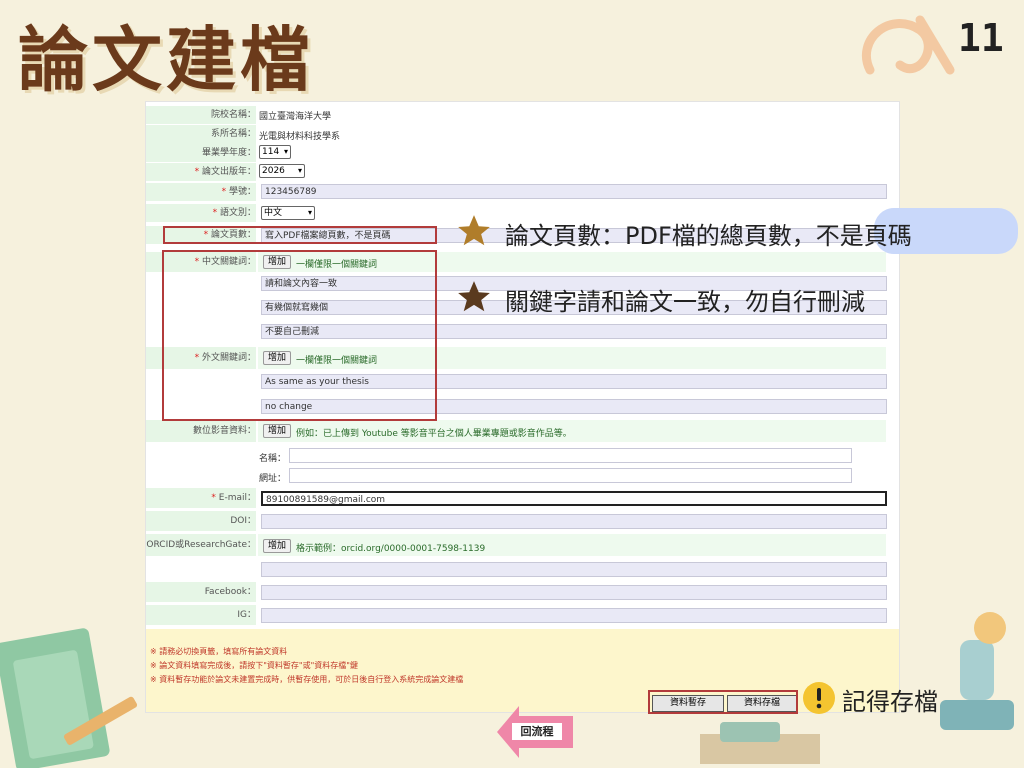 The width and height of the screenshot is (1024, 768). I want to click on media-url-input, so click(570, 475).